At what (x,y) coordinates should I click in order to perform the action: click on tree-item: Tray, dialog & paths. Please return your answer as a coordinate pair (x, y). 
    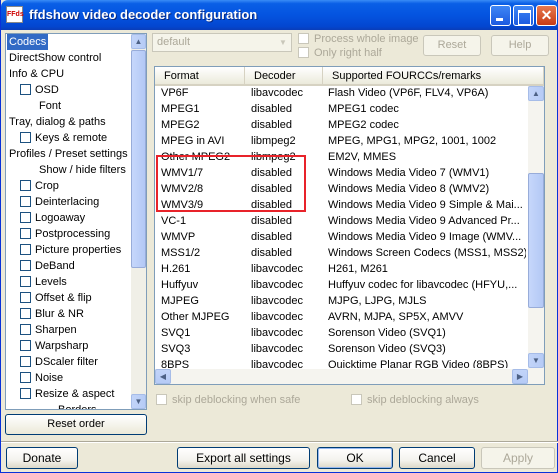
    Looking at the image, I should click on (68, 122).